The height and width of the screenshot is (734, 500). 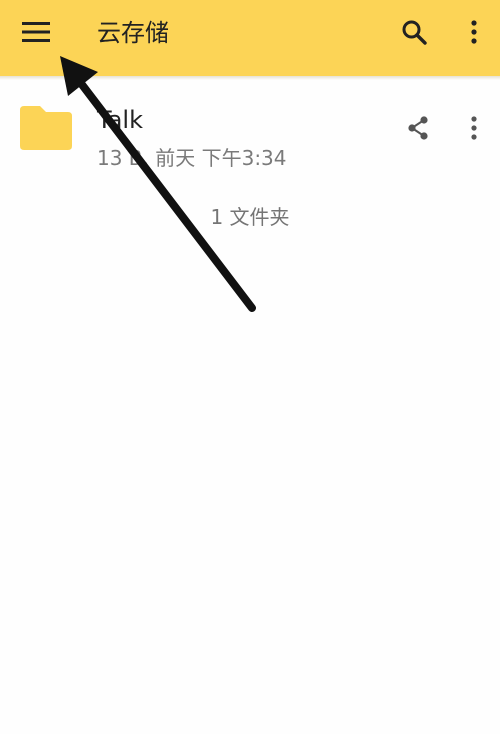 I want to click on menu-button, so click(x=36, y=32).